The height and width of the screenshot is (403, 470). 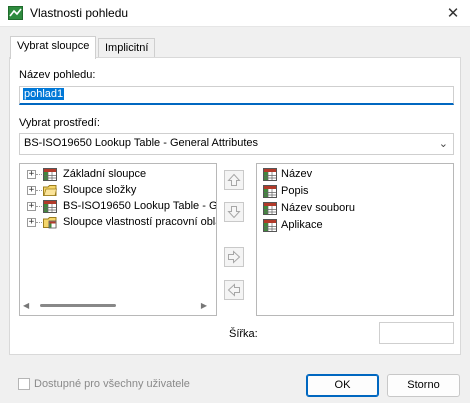 What do you see at coordinates (44, 94) in the screenshot?
I see `view-name-value: pohlad1` at bounding box center [44, 94].